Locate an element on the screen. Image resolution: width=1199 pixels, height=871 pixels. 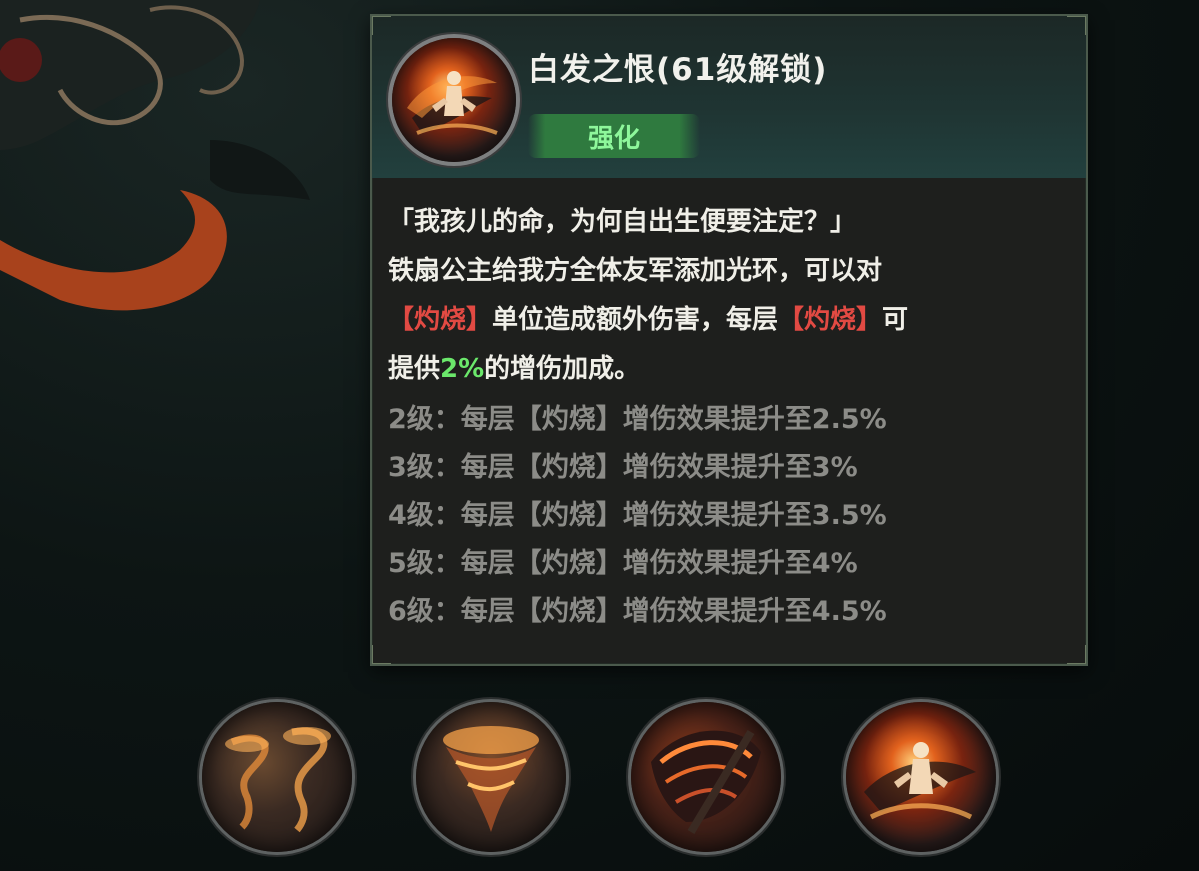
level-row: 4级：每层【灼烧】增伤效果提升至3.5% is located at coordinates (637, 515).